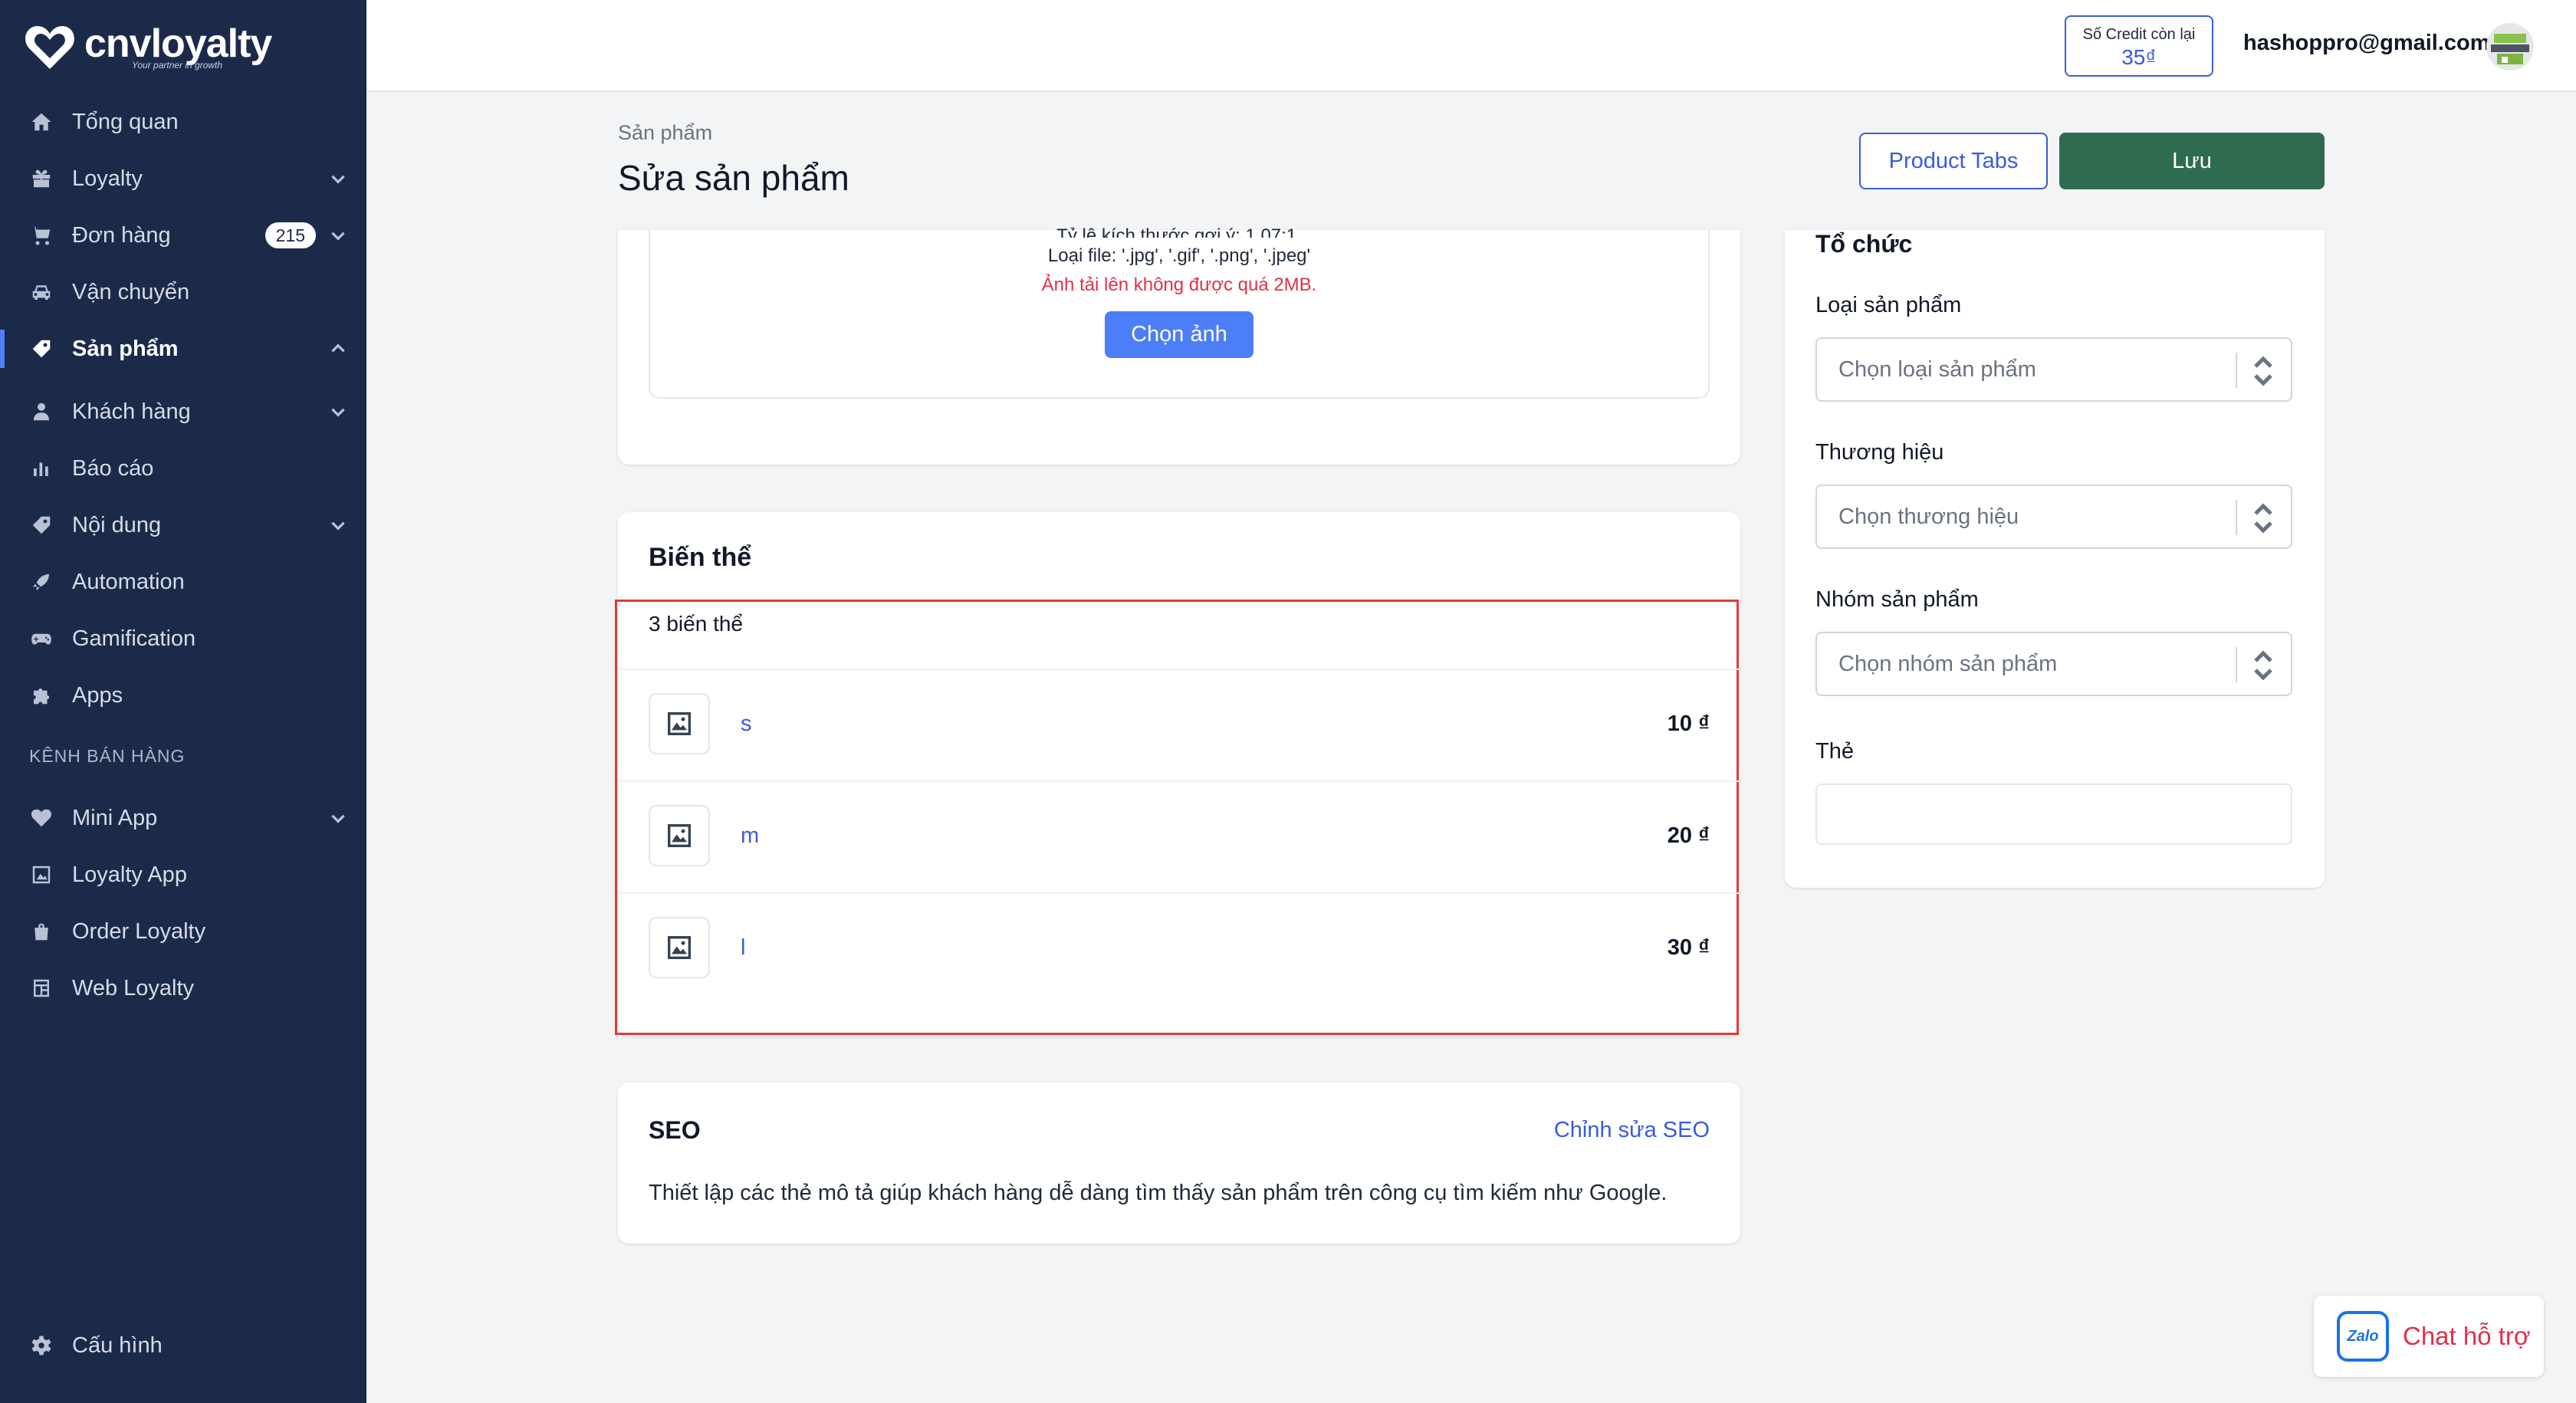  I want to click on sidebar-item-label: Apps, so click(98, 695).